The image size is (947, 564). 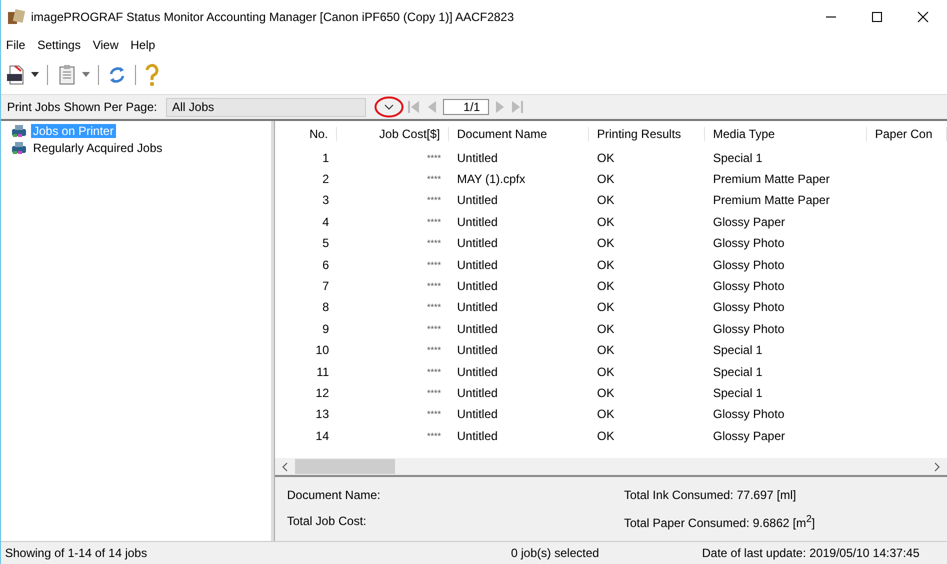 What do you see at coordinates (97, 148) in the screenshot?
I see `tree-item: Regularly Acquired Jobs` at bounding box center [97, 148].